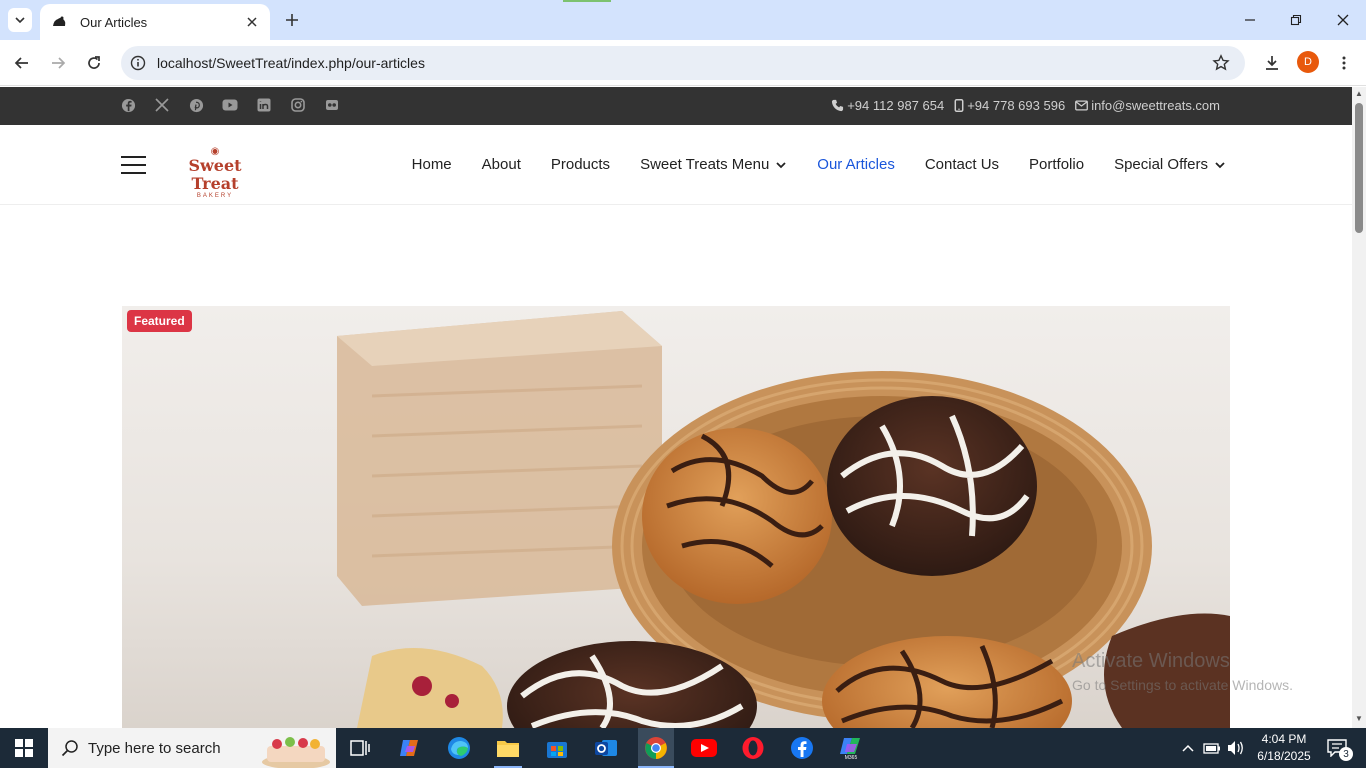 This screenshot has height=768, width=1366. Describe the element at coordinates (1082, 105) in the screenshot. I see `envelope-icon` at that location.